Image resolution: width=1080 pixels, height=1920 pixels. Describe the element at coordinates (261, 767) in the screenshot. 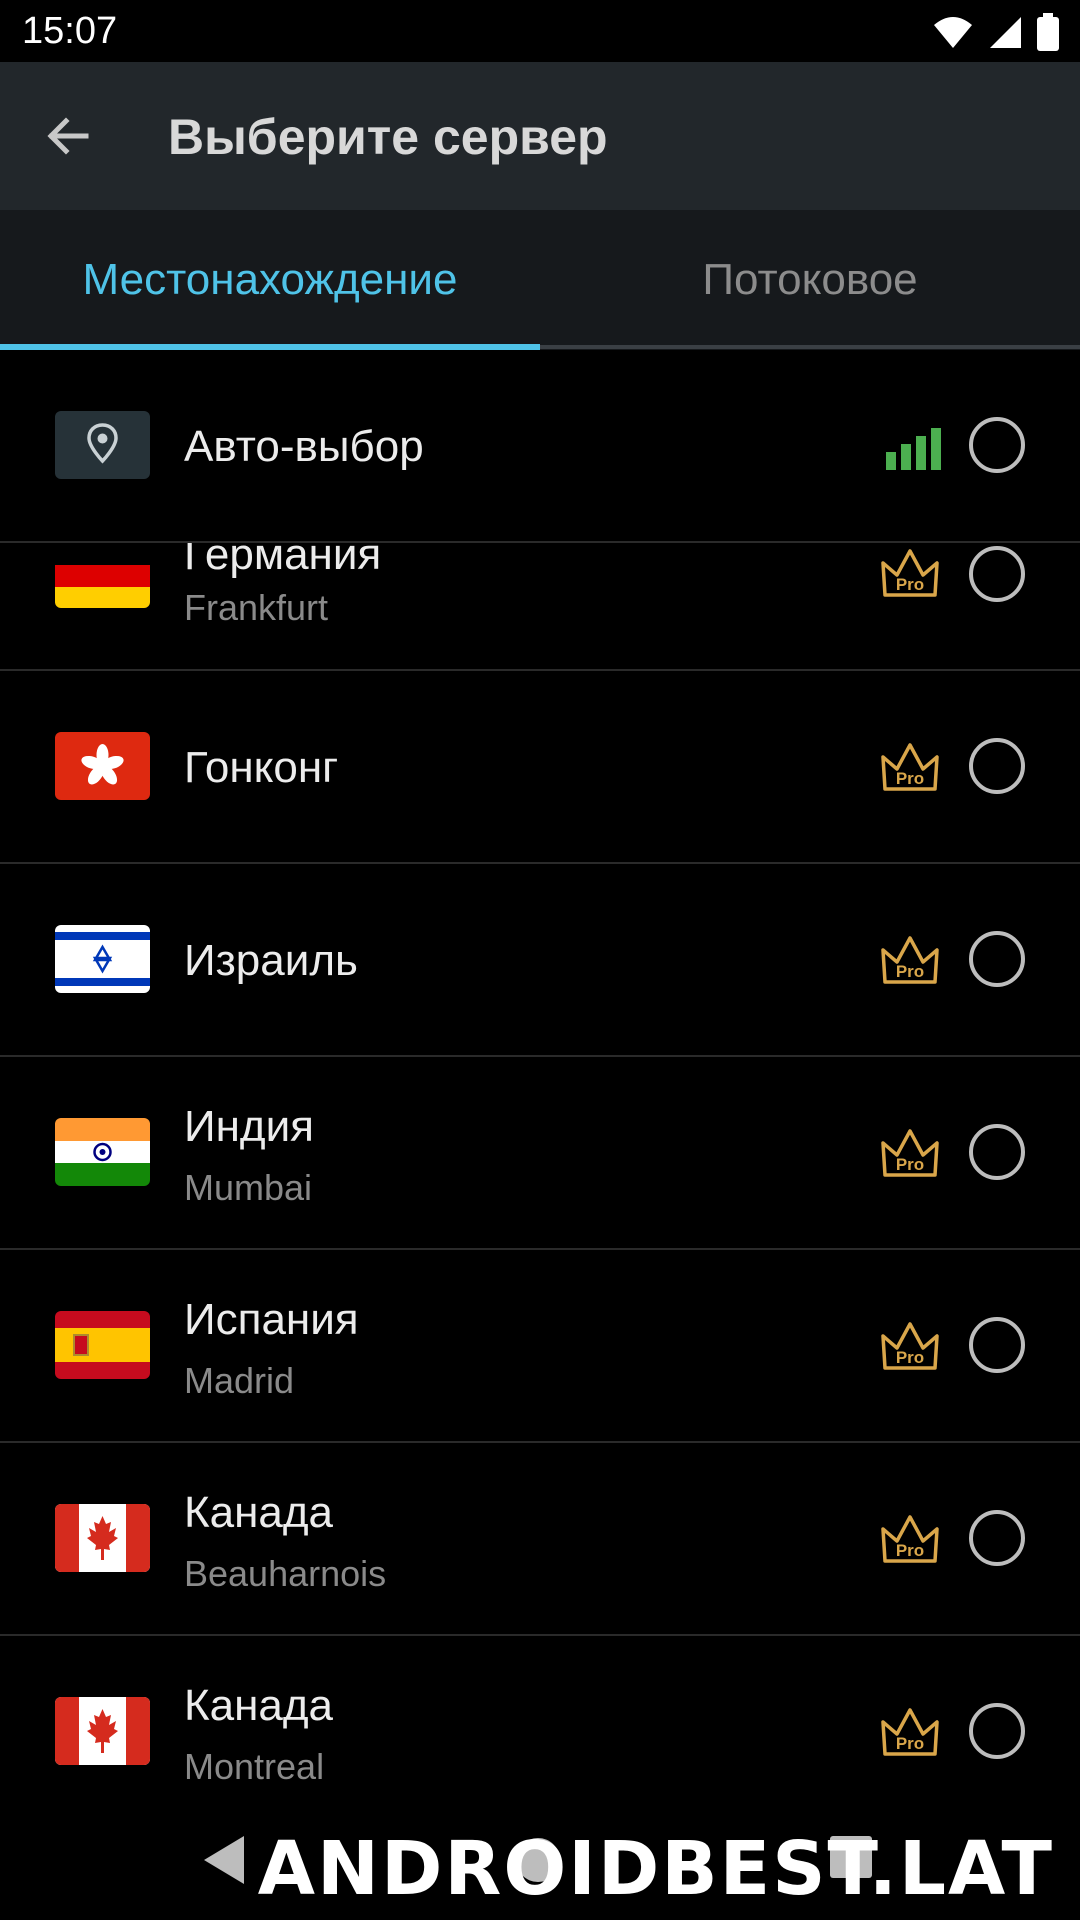

I see `server-name: Гонконг` at that location.